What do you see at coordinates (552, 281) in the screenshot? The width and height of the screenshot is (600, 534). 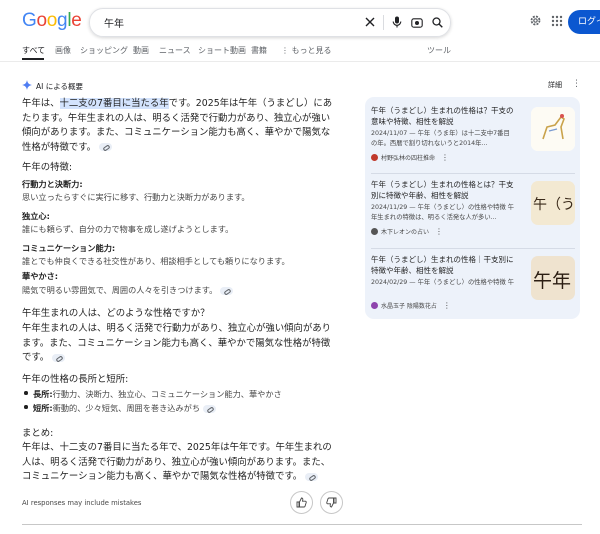 I see `thumbnail-text: 午年` at bounding box center [552, 281].